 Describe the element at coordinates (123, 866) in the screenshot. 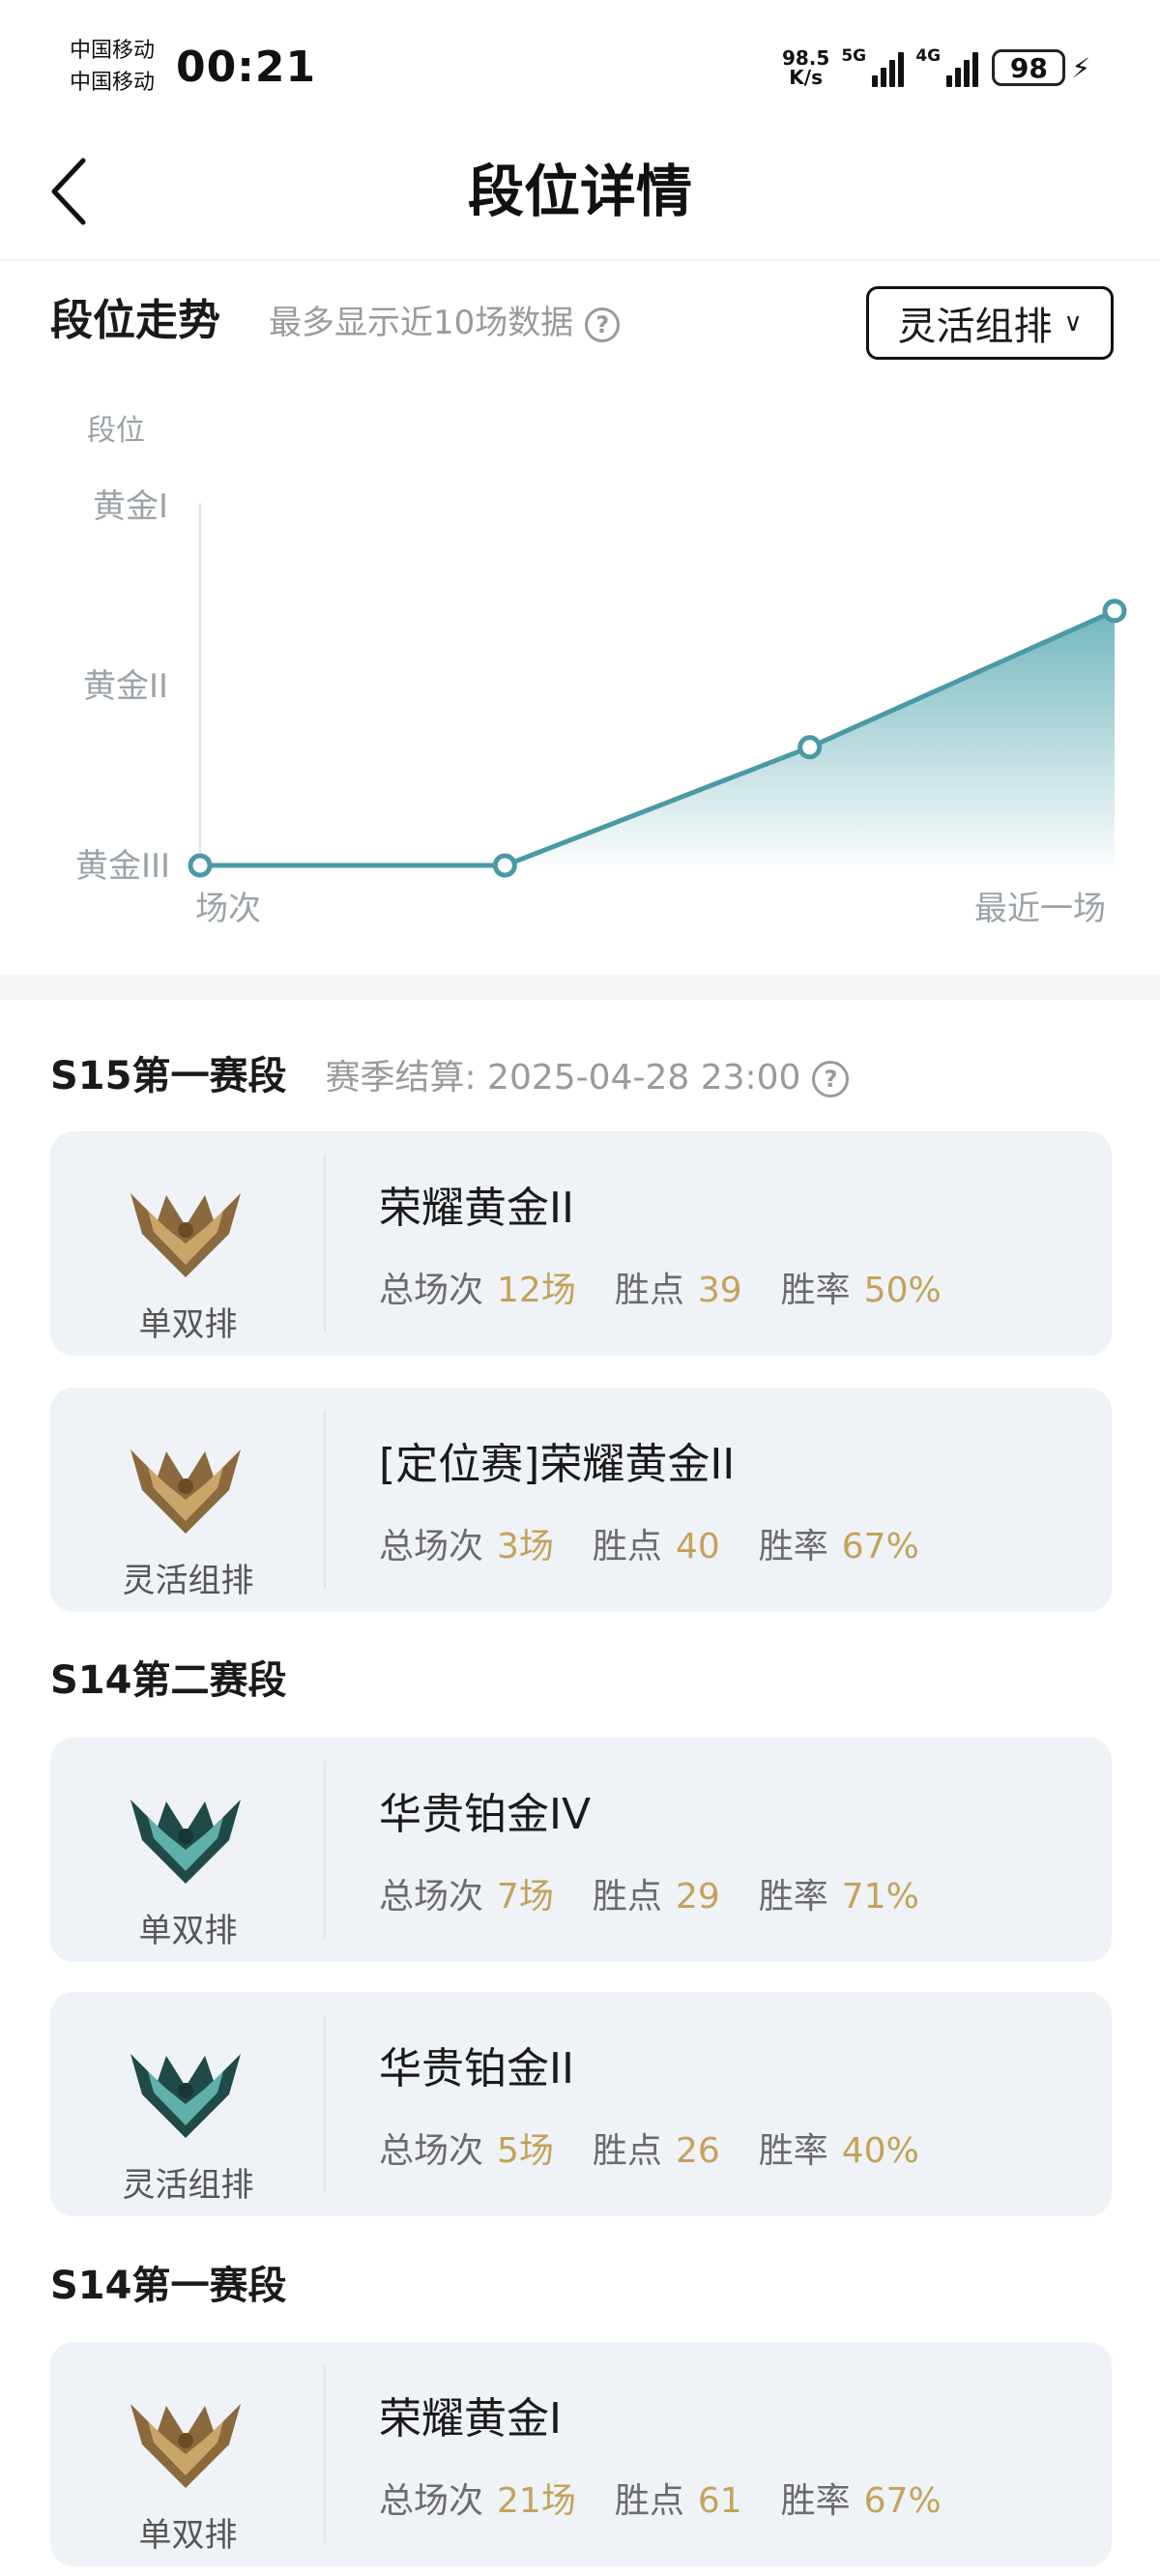

I see `y-tick-label: 黄金III` at that location.